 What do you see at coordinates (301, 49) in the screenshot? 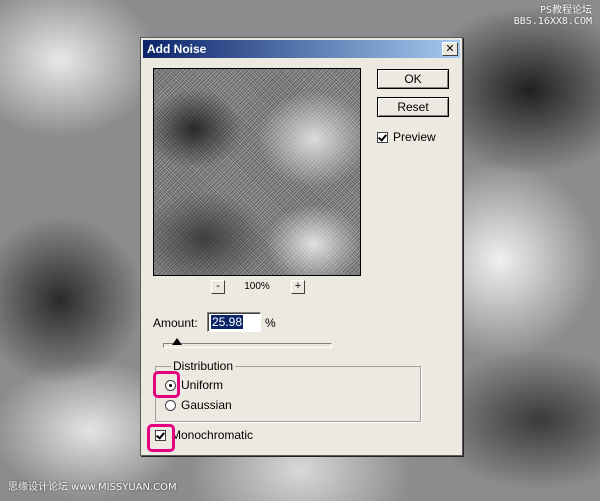
I see `dialog-titlebar: Add Noise ✕` at bounding box center [301, 49].